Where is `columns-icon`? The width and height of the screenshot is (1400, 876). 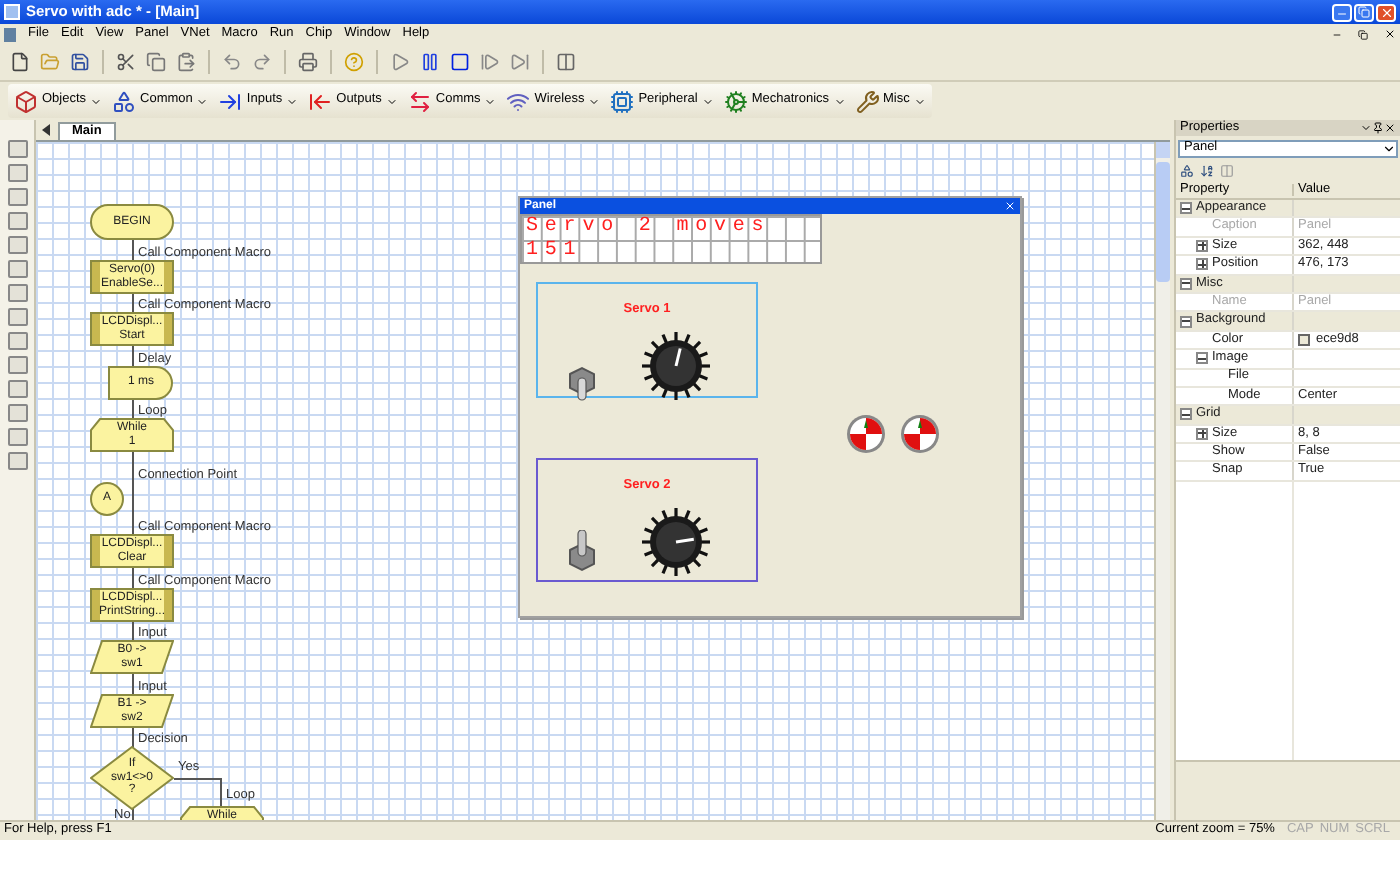
columns-icon is located at coordinates (566, 62).